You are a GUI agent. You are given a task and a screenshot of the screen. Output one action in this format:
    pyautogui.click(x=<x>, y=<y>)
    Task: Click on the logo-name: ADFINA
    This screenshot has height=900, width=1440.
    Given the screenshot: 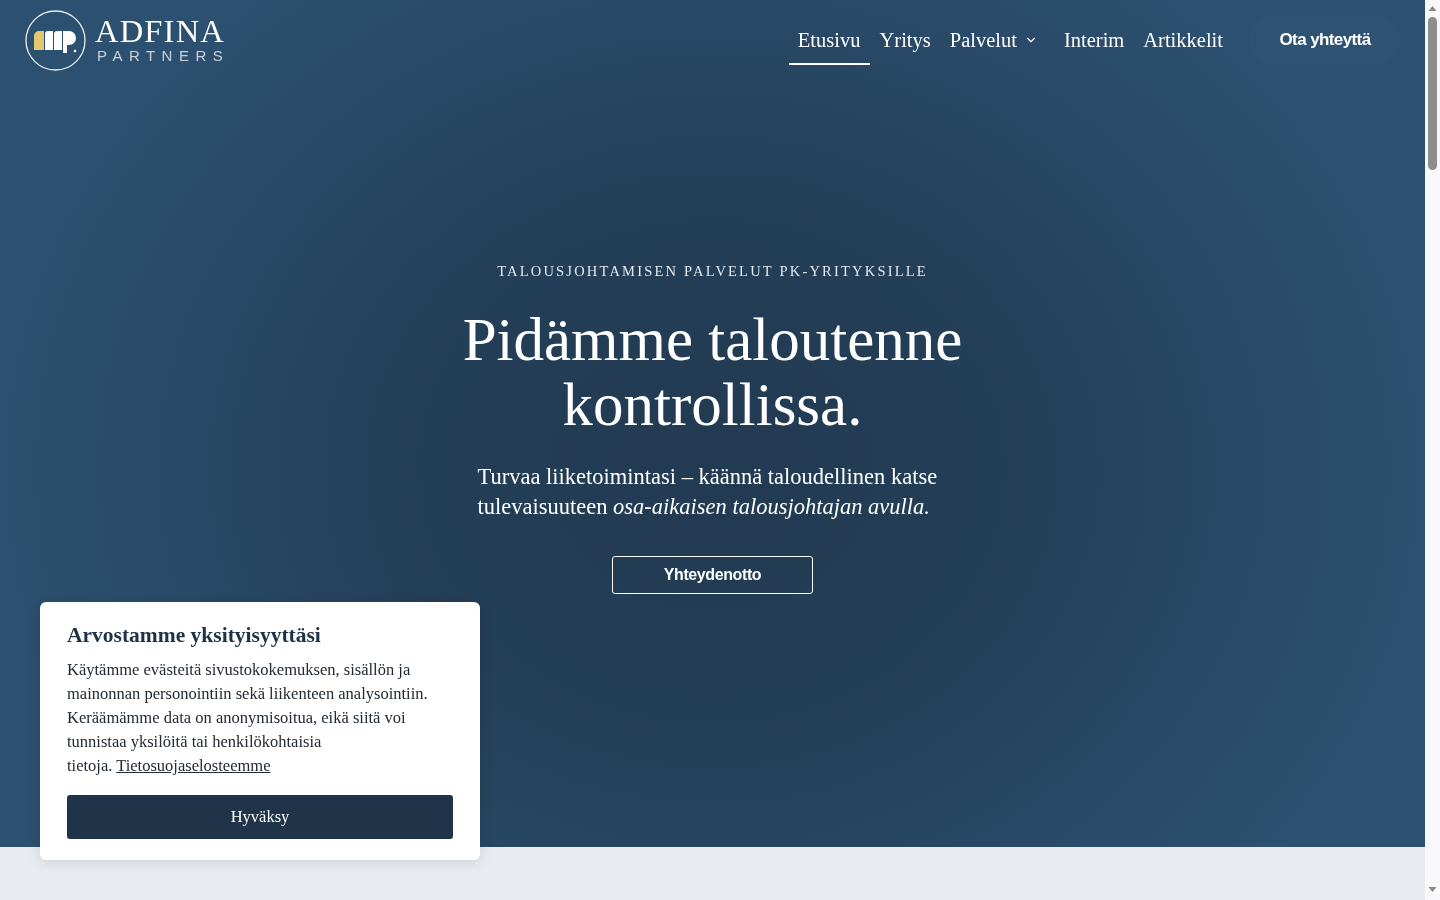 What is the action you would take?
    pyautogui.click(x=160, y=31)
    